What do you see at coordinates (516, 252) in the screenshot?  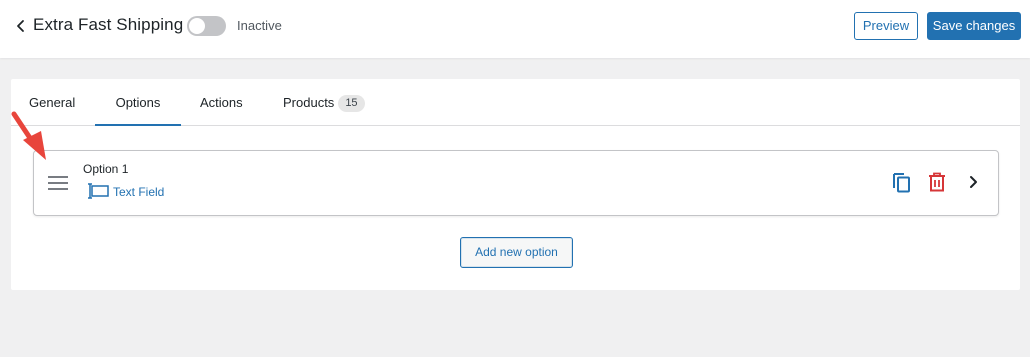 I see `add-new-option-button: Add new option` at bounding box center [516, 252].